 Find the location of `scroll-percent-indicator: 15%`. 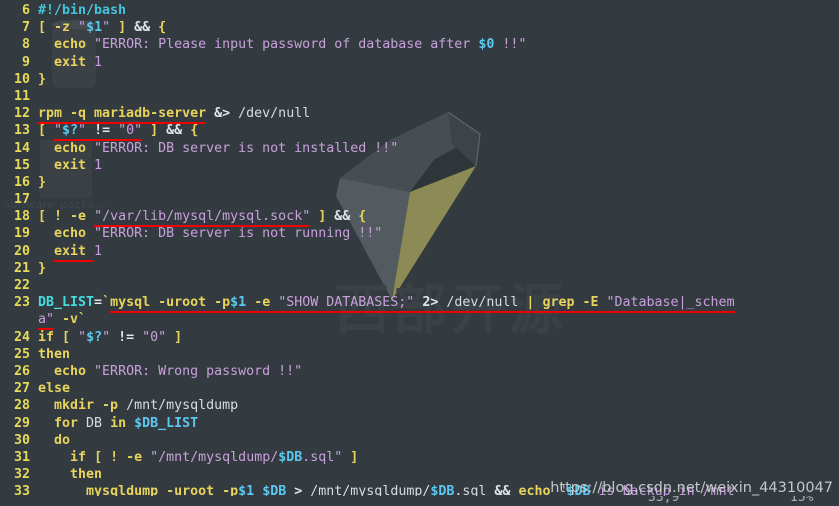

scroll-percent-indicator: 15% is located at coordinates (802, 500).